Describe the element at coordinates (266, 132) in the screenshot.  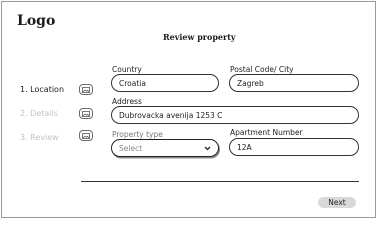
I see `apartment-number-label: Apartment Number` at that location.